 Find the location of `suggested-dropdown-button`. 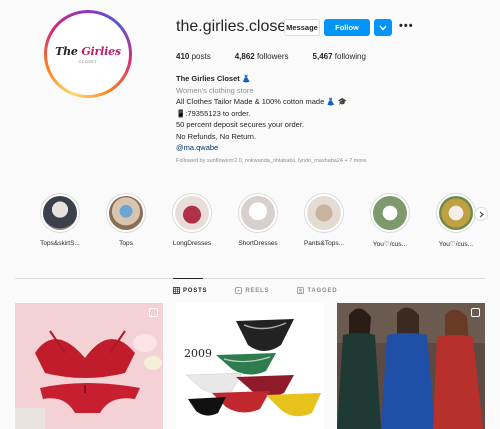

suggested-dropdown-button is located at coordinates (383, 27).